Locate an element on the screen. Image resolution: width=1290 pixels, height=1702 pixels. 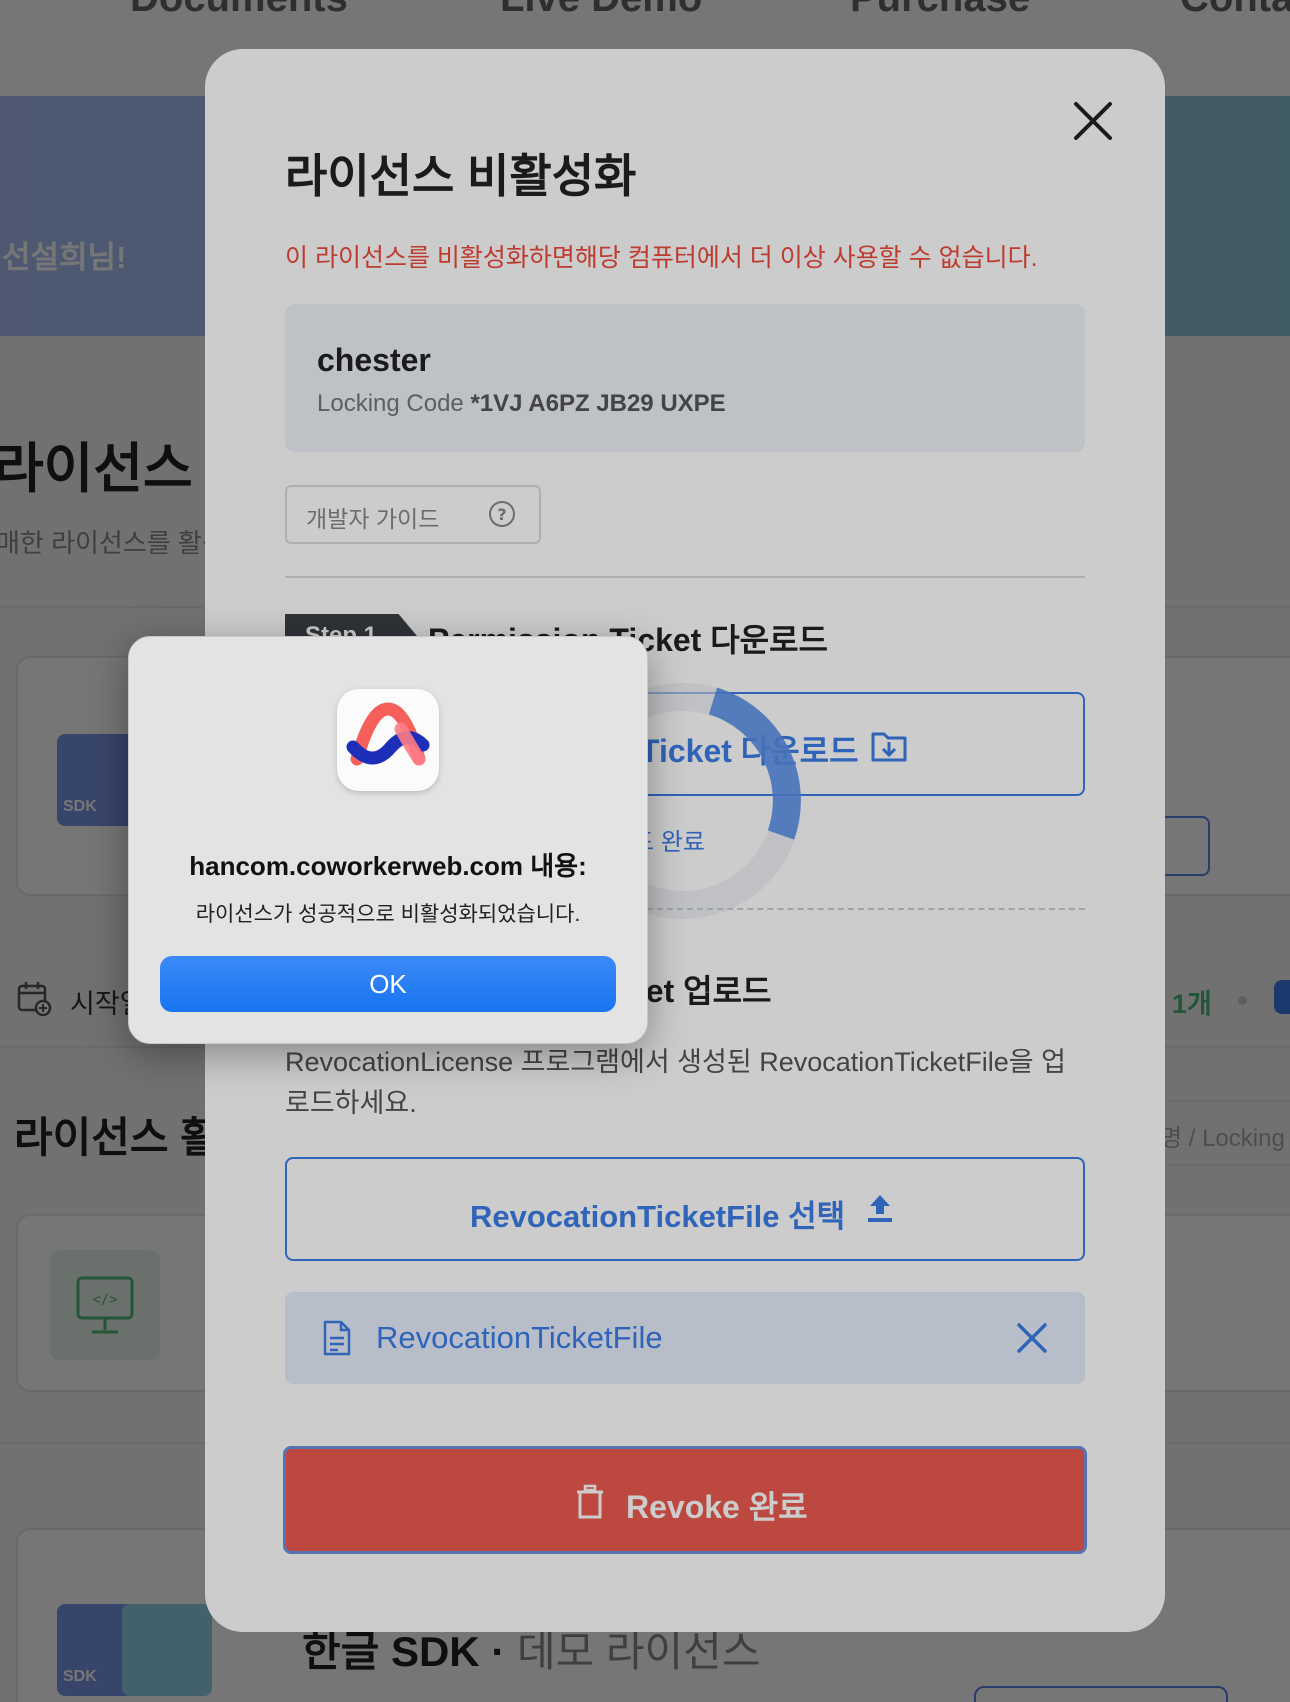
alert-title: hancom.coworkerweb.com 내용: is located at coordinates (388, 866).